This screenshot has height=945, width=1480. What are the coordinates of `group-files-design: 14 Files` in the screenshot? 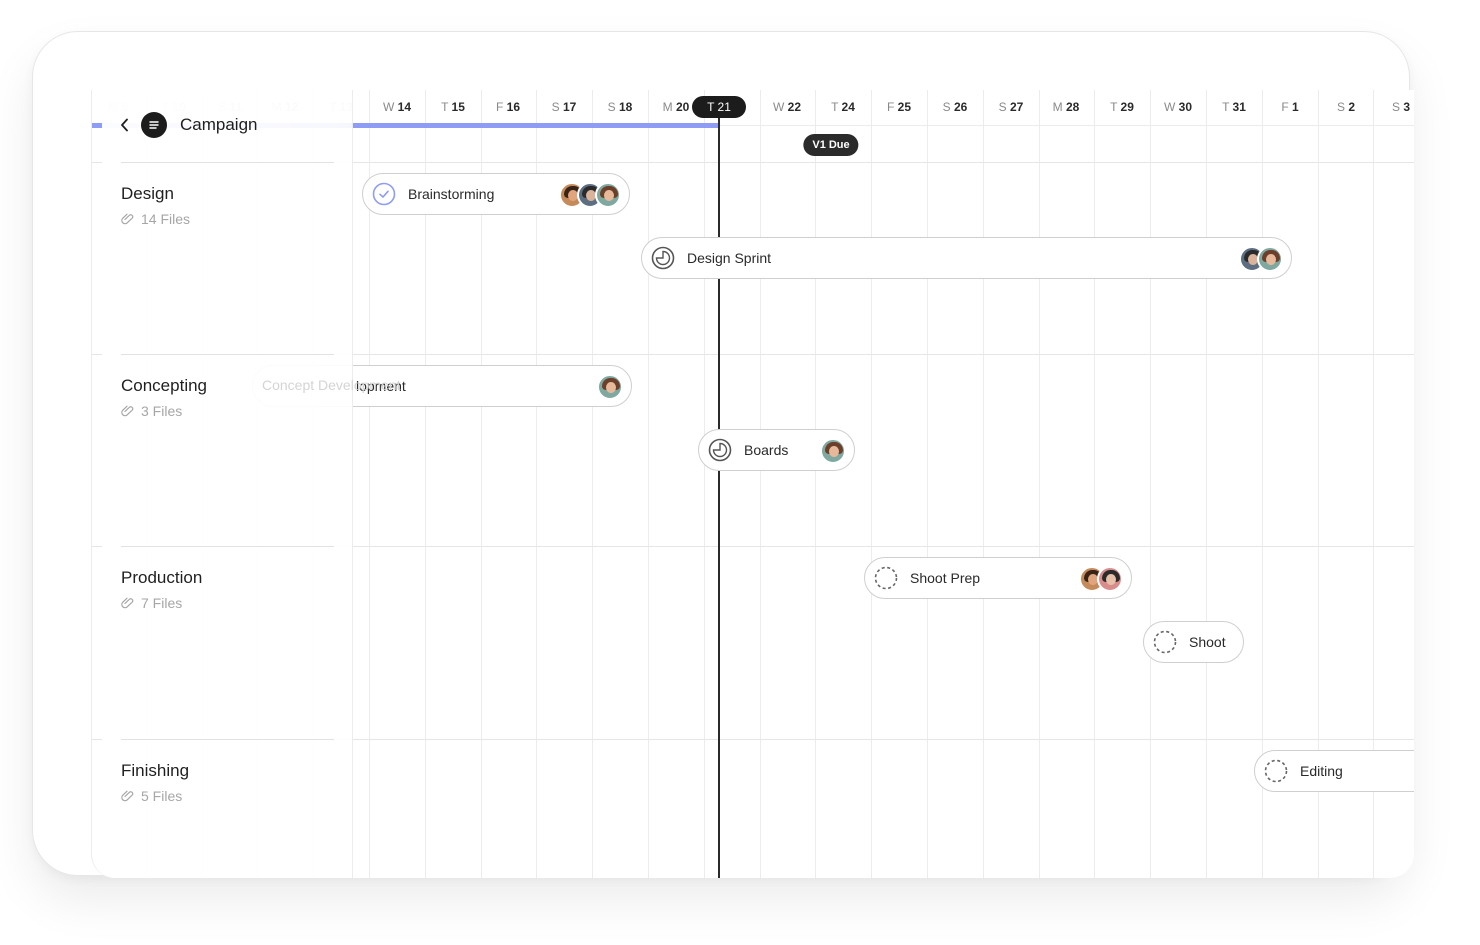 It's located at (155, 219).